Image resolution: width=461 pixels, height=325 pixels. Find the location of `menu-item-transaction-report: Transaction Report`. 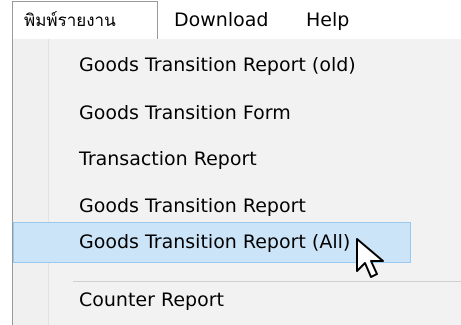

menu-item-transaction-report: Transaction Report is located at coordinates (216, 159).